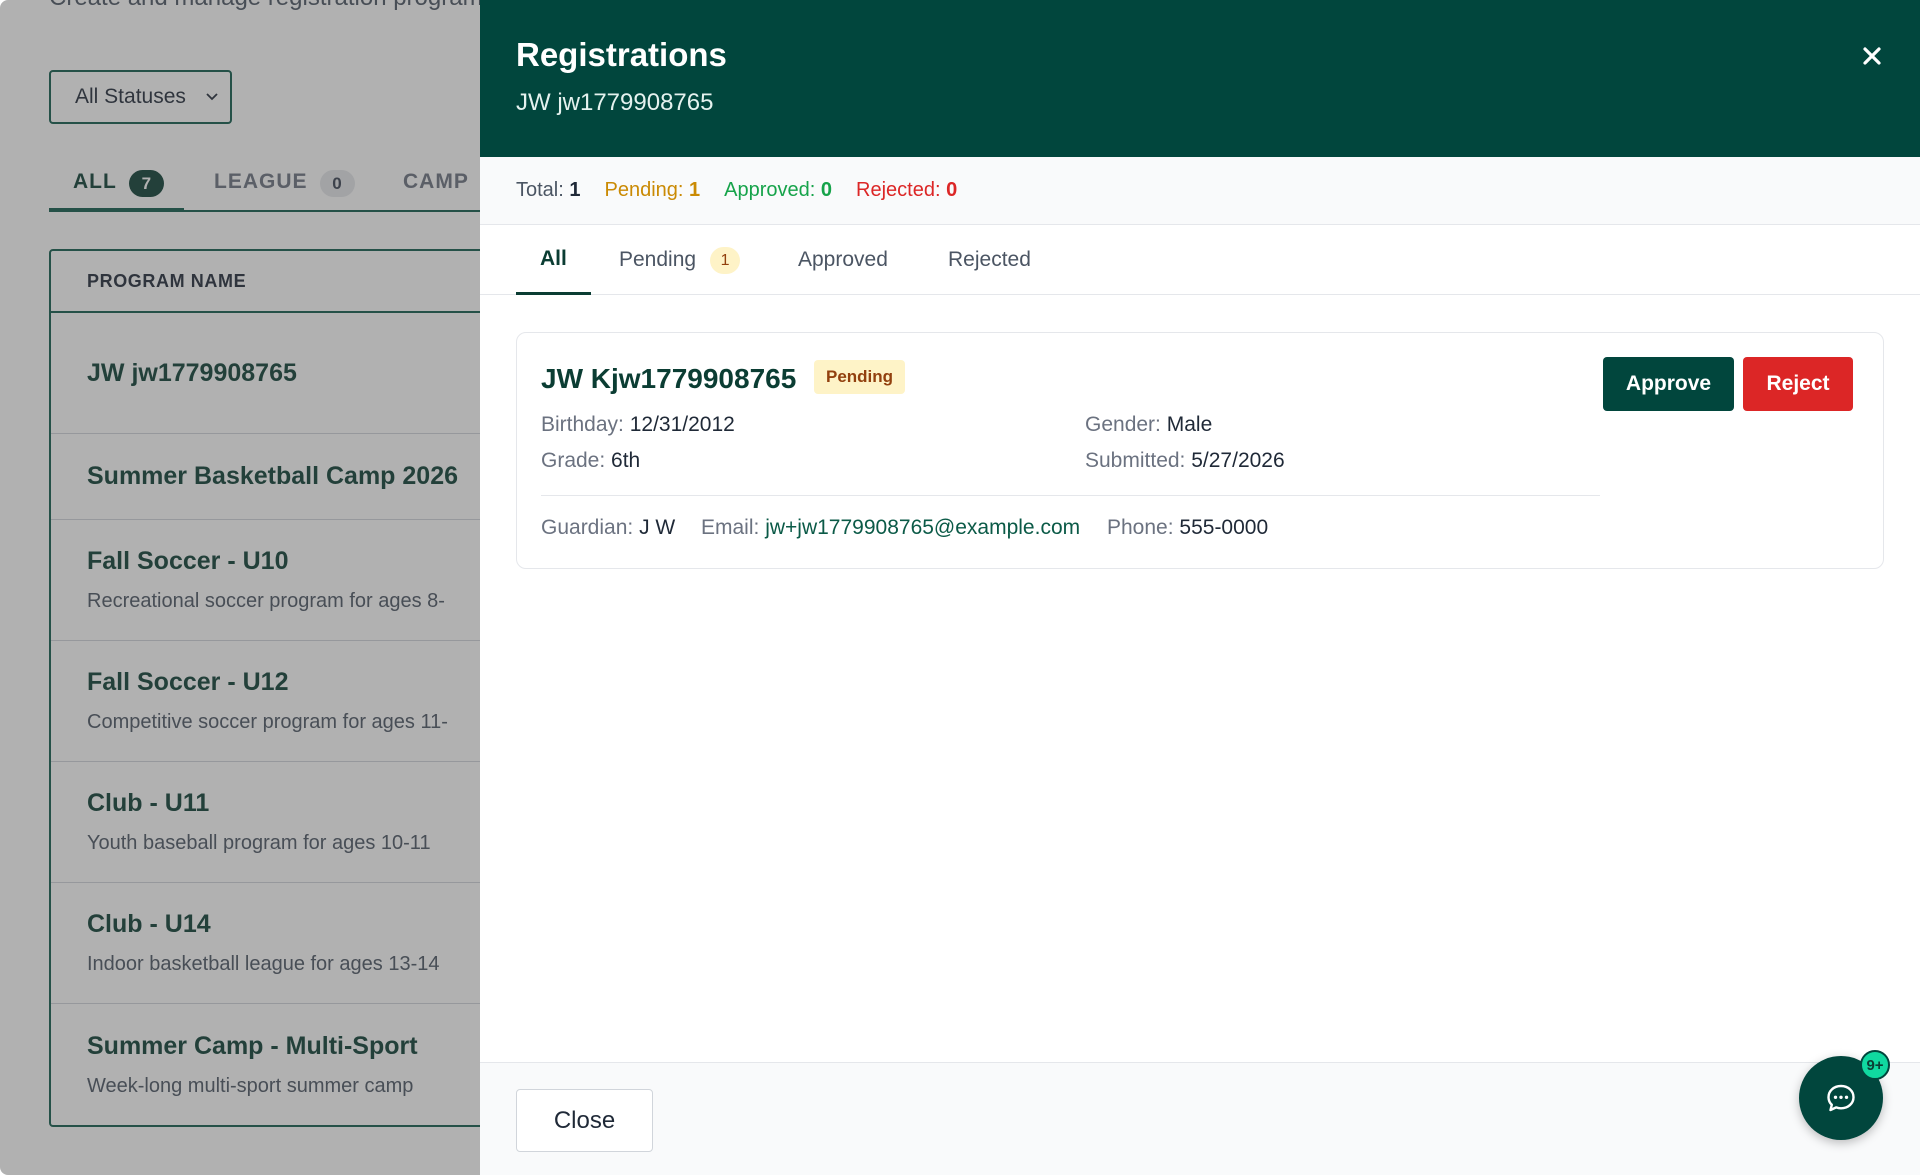 Image resolution: width=1920 pixels, height=1175 pixels. I want to click on close-button: Close, so click(584, 1120).